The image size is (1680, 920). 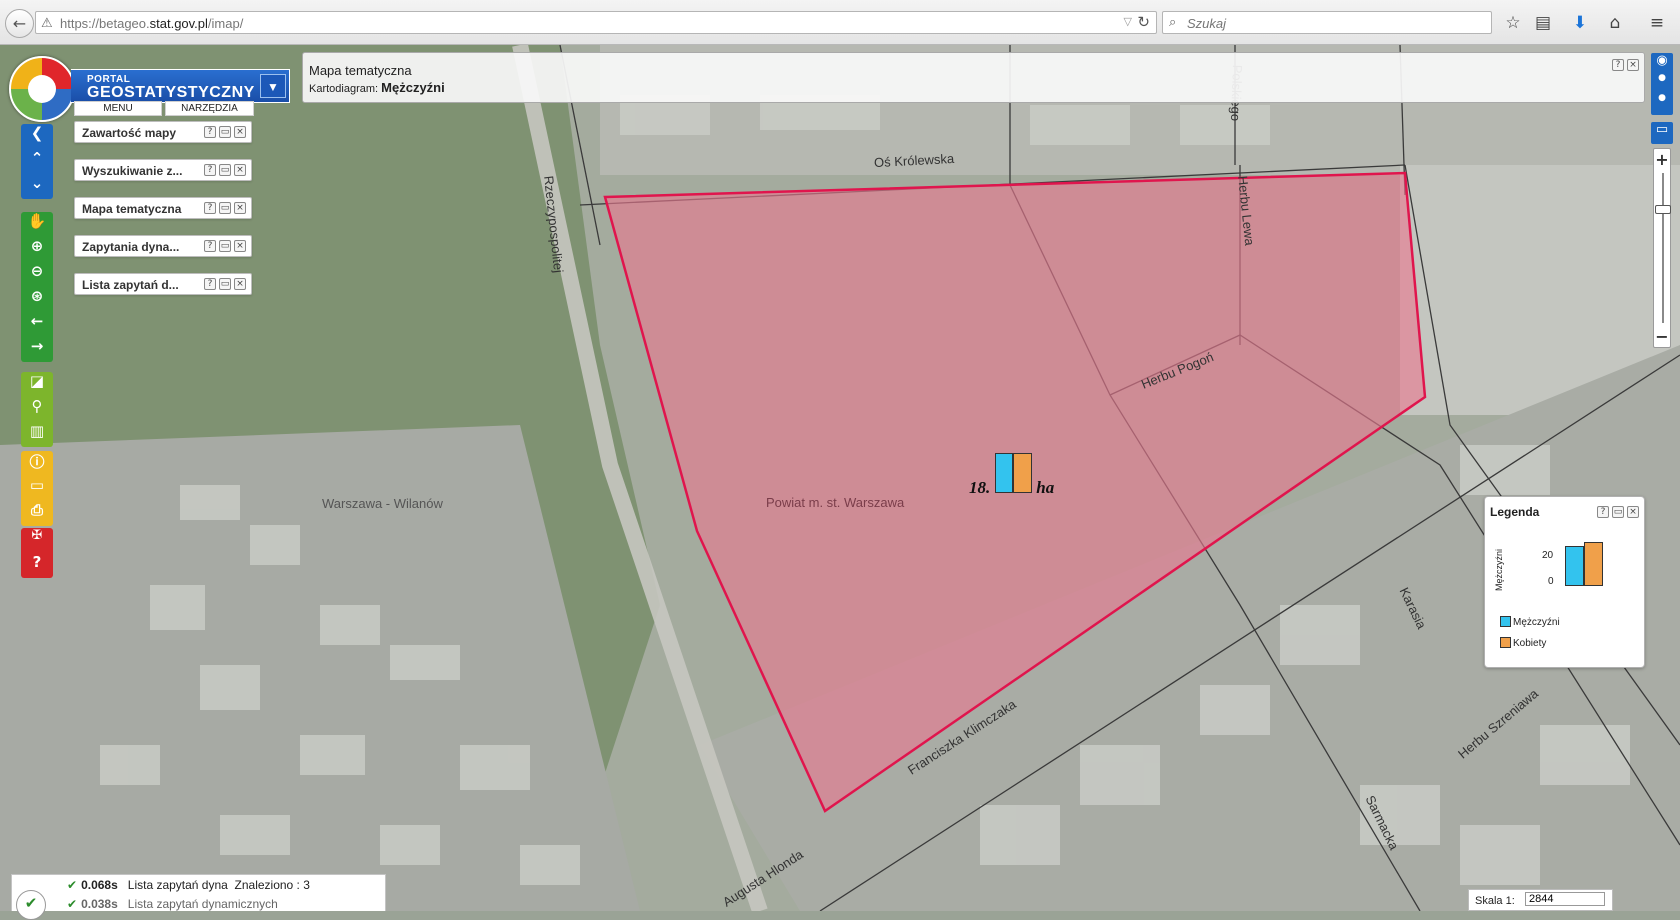 I want to click on legend-label-men: Mężczyźni, so click(x=1536, y=622).